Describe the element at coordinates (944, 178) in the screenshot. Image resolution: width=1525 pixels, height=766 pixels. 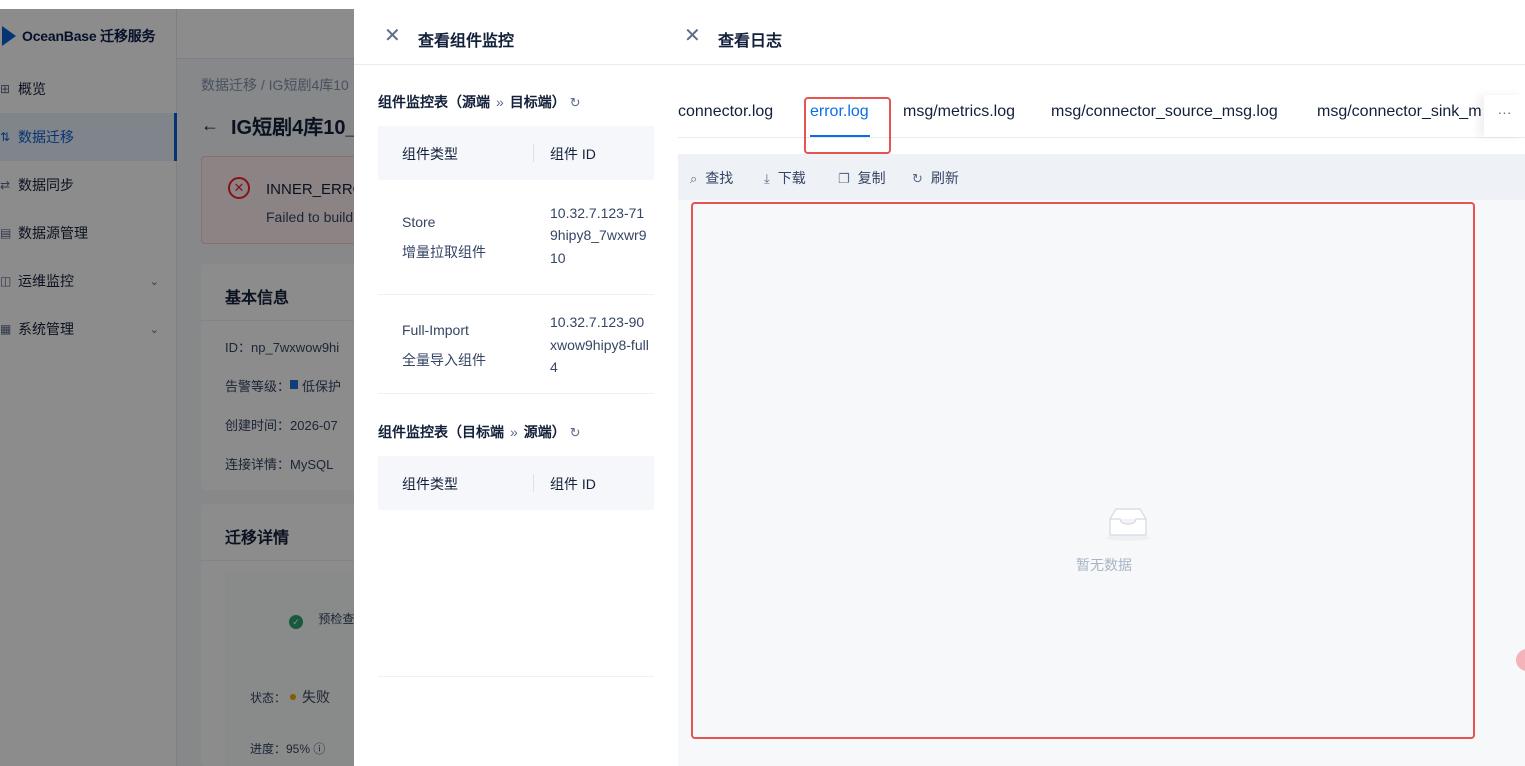
I see `refresh-label: 刷新` at that location.